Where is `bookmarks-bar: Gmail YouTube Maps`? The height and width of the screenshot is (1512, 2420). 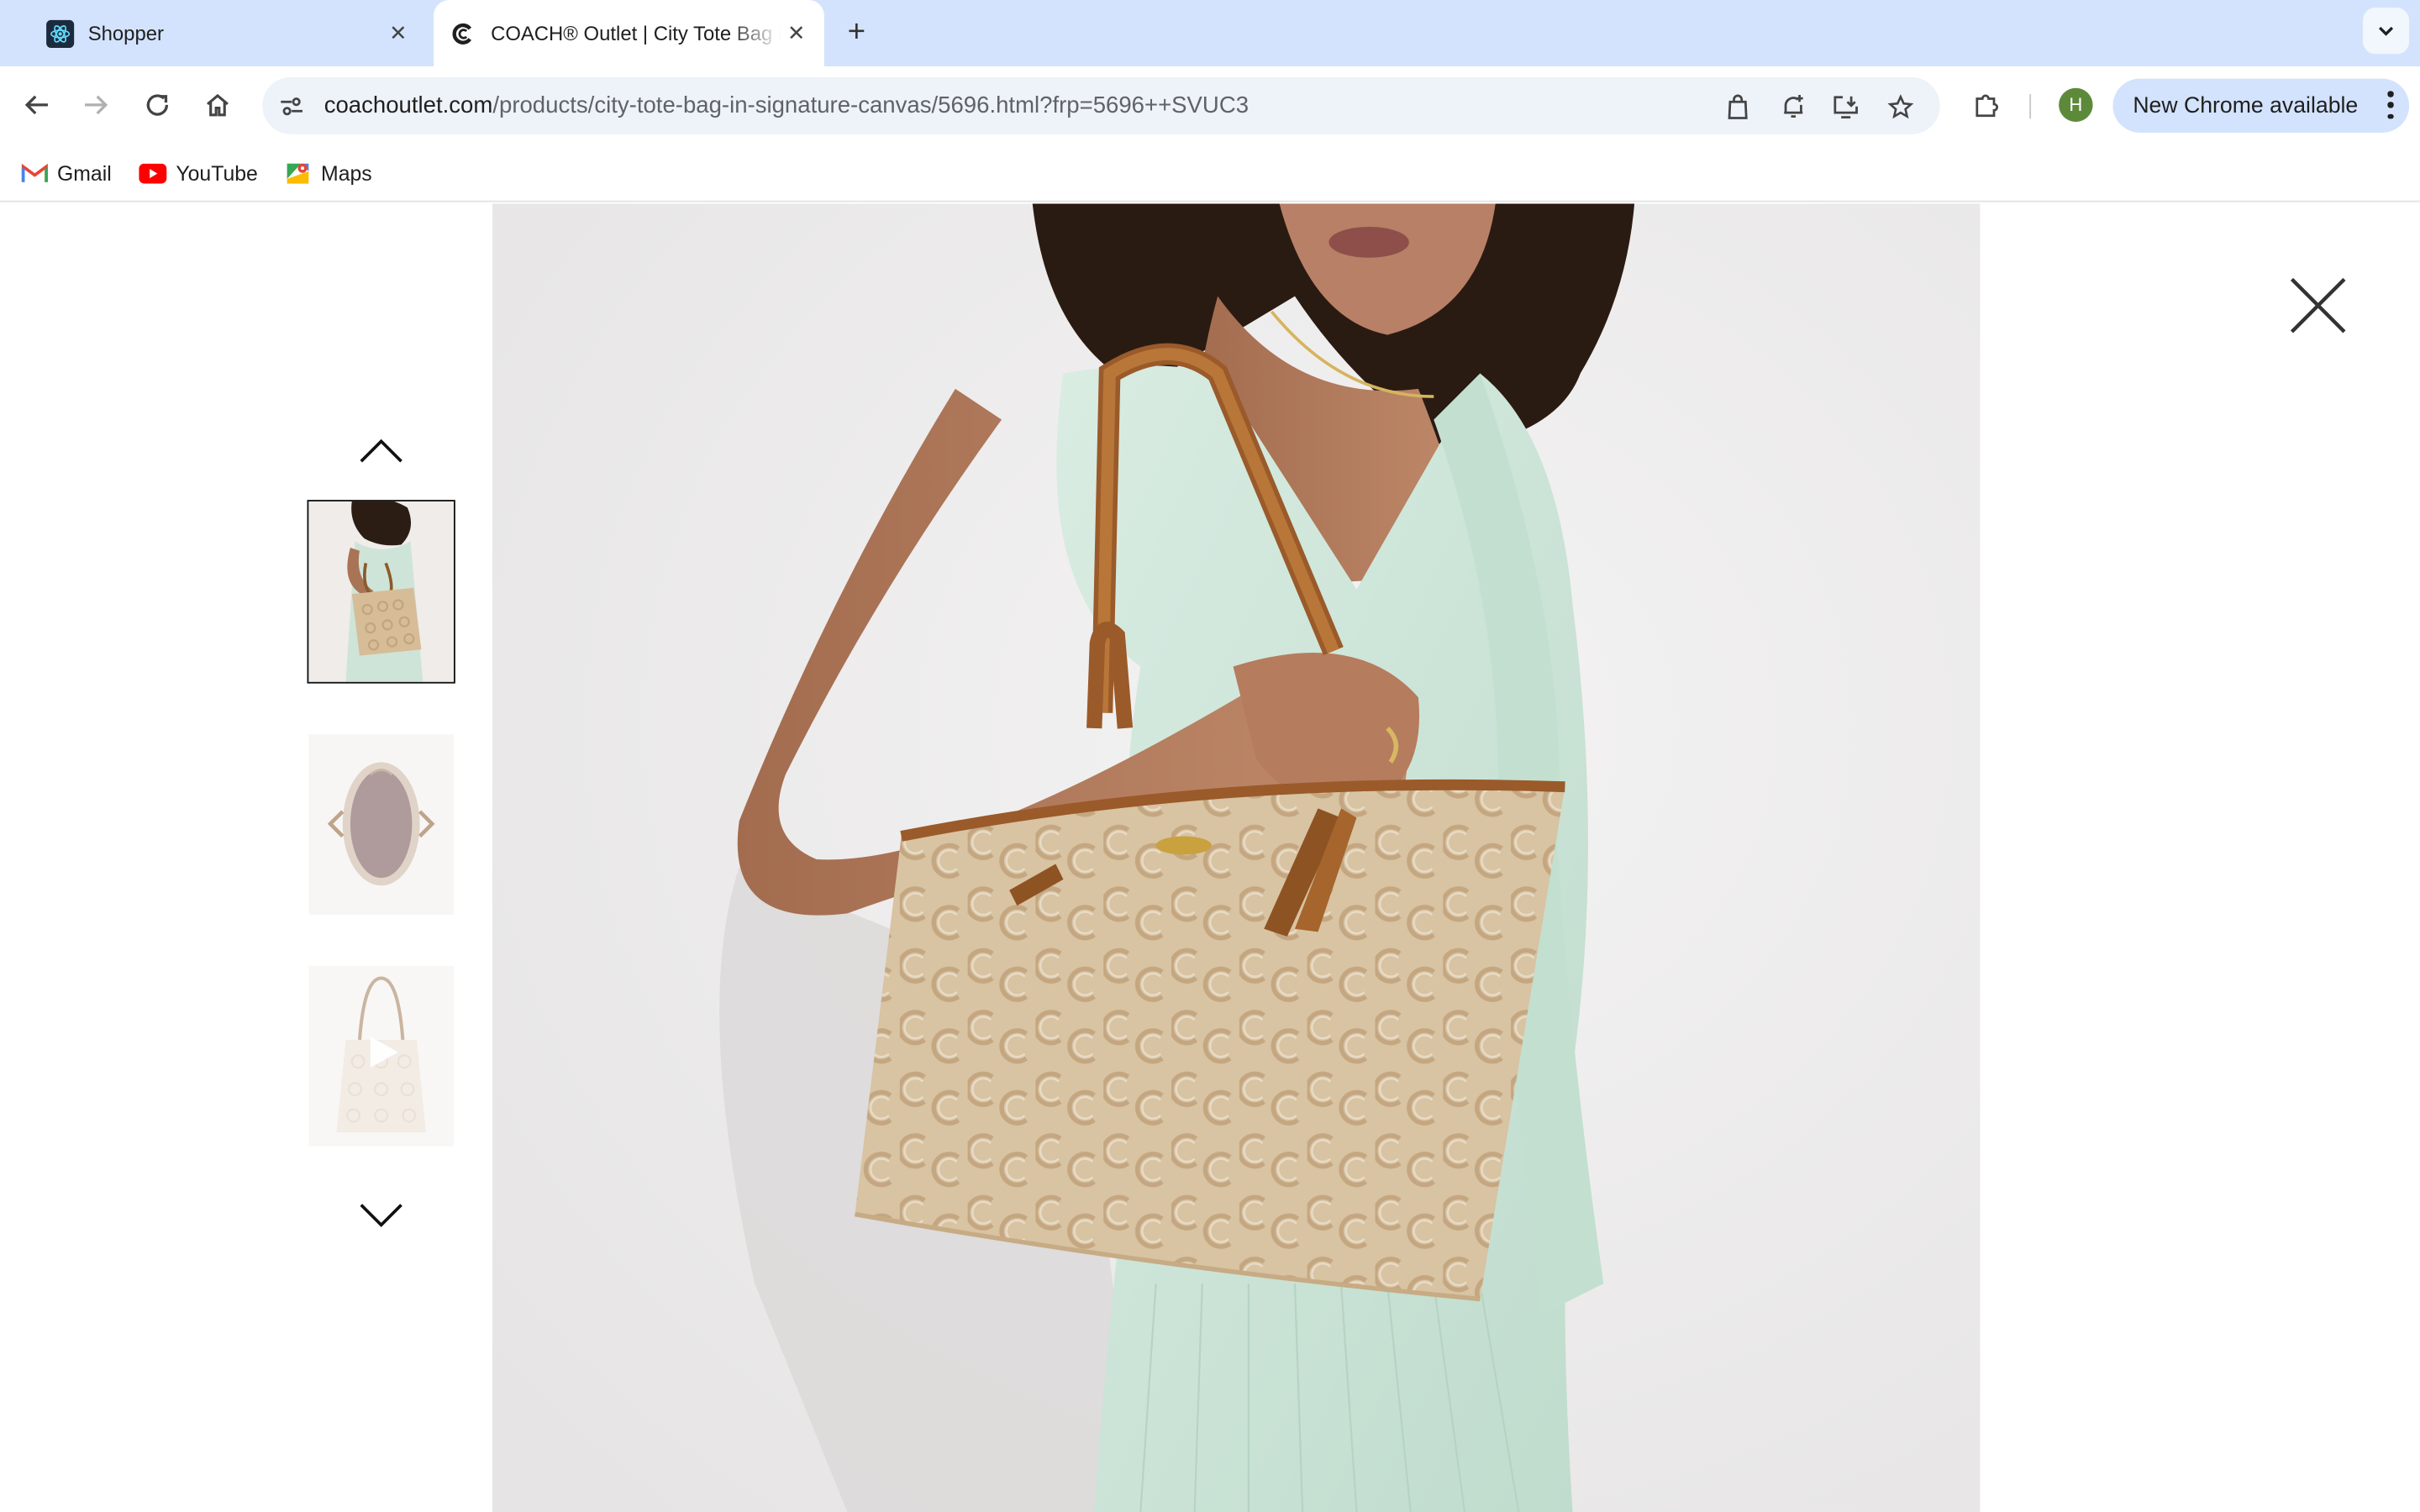
bookmarks-bar: Gmail YouTube Maps is located at coordinates (1210, 172).